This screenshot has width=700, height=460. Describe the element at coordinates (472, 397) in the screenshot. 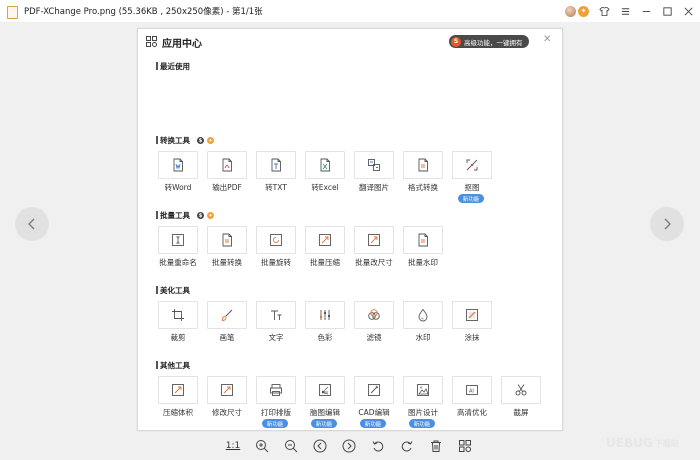

I see `tool-ai-enhance: AI 高清优化` at that location.